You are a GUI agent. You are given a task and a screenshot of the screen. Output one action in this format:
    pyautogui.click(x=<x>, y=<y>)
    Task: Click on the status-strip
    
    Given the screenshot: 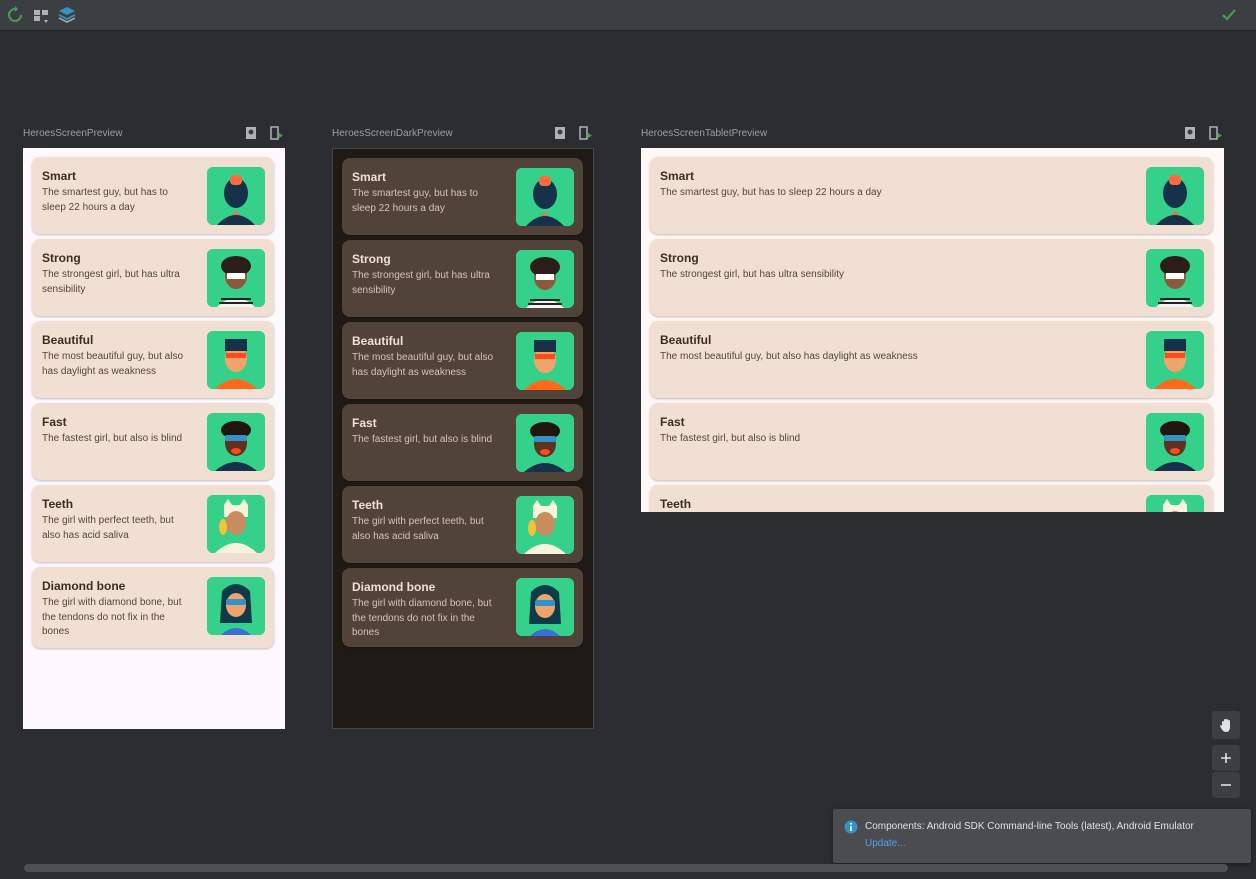 What is the action you would take?
    pyautogui.click(x=628, y=875)
    